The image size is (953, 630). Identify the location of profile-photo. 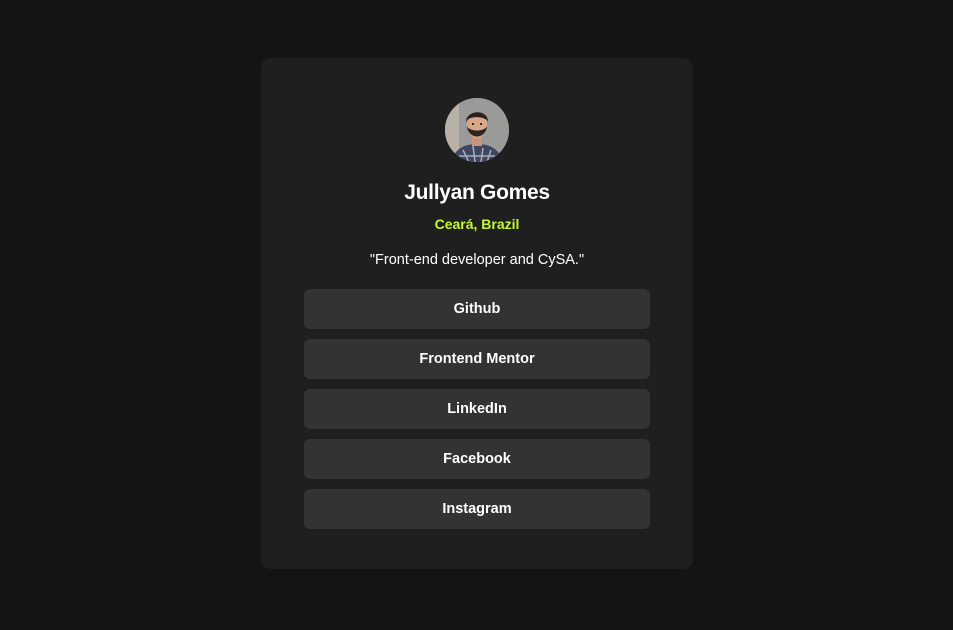
(477, 130).